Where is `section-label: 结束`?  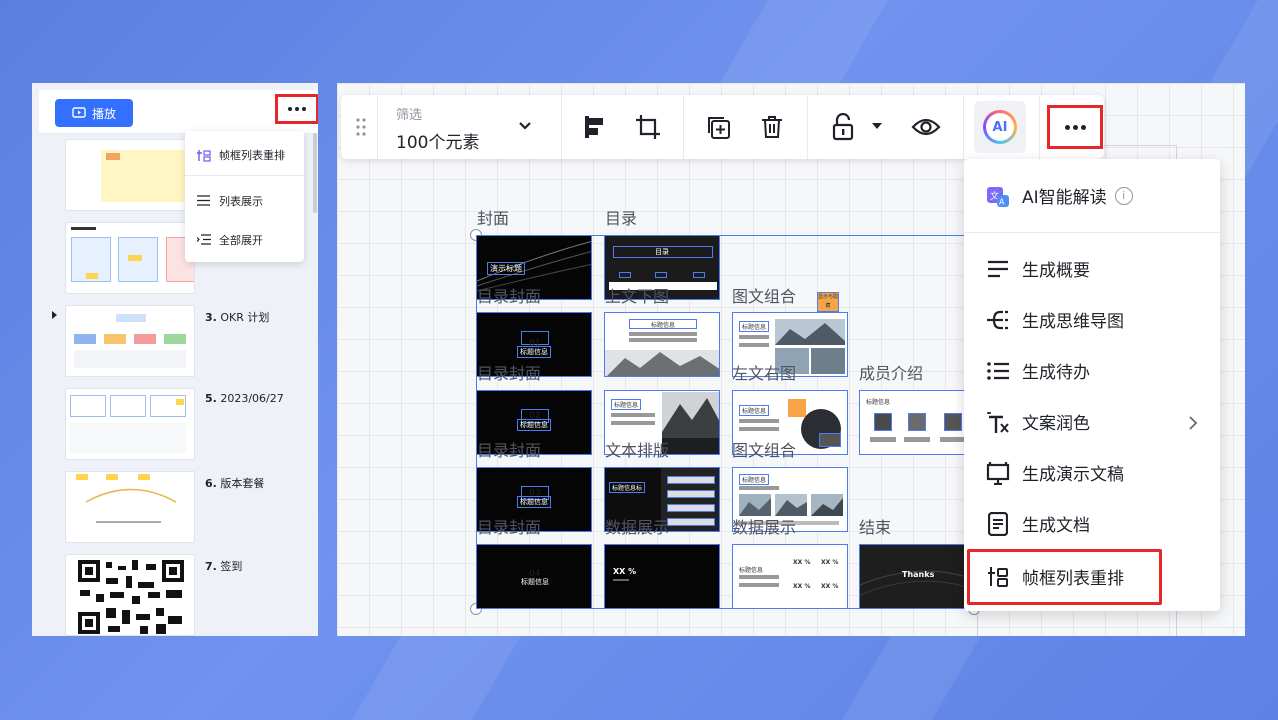 section-label: 结束 is located at coordinates (875, 527).